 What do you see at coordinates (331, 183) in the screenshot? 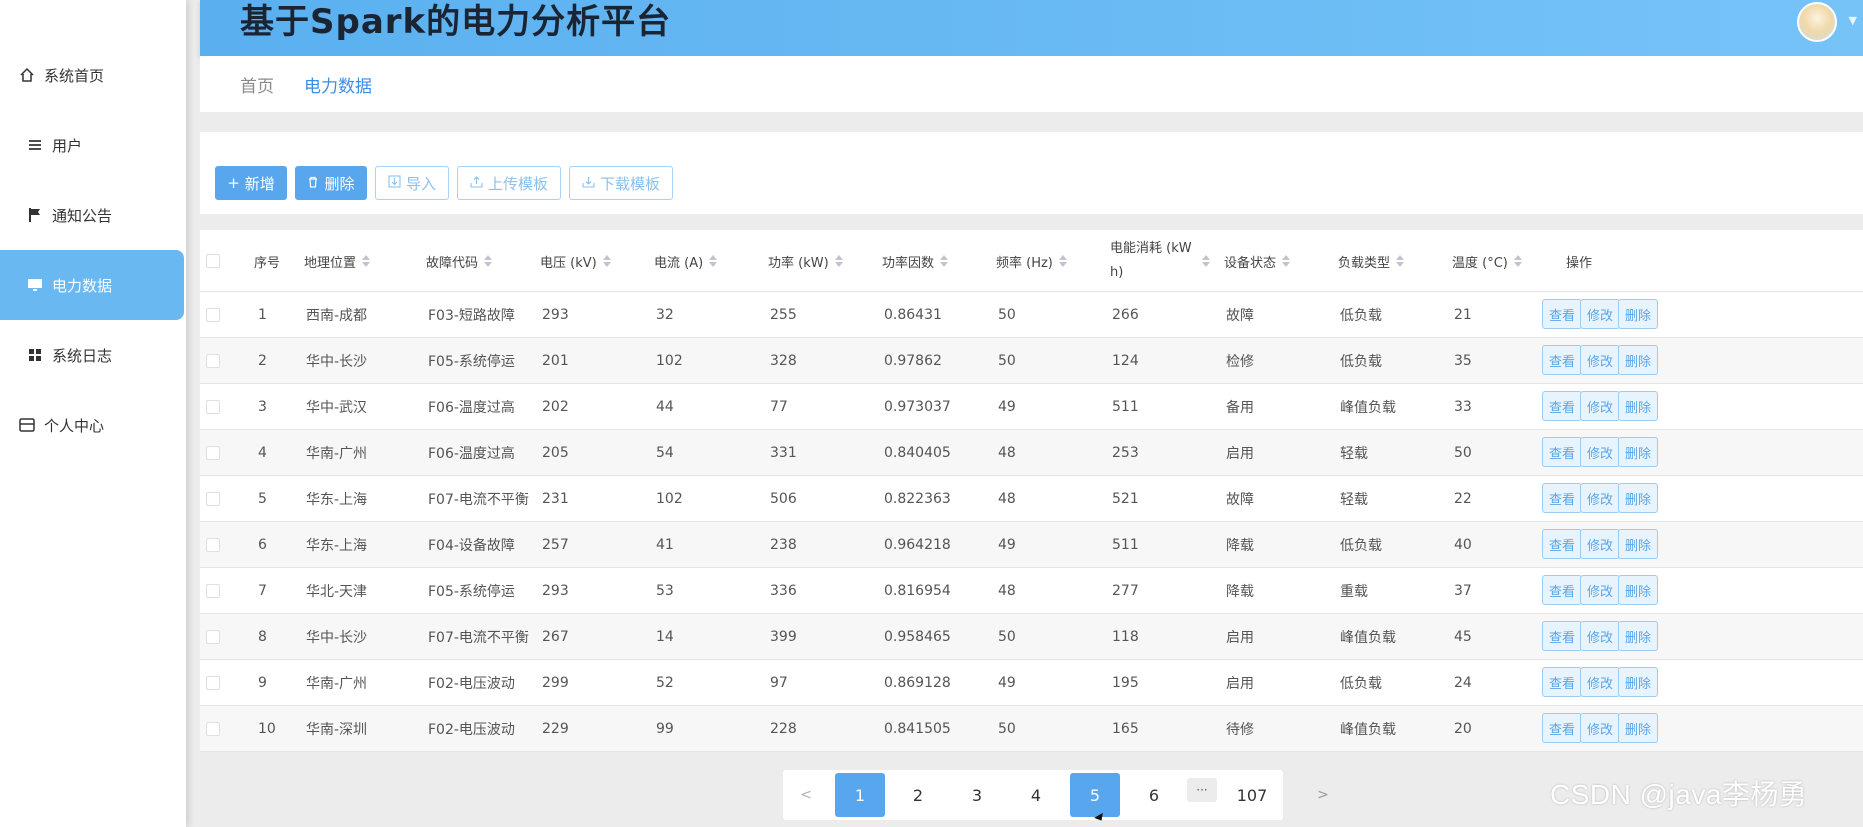
I see `delete-button: 删除` at bounding box center [331, 183].